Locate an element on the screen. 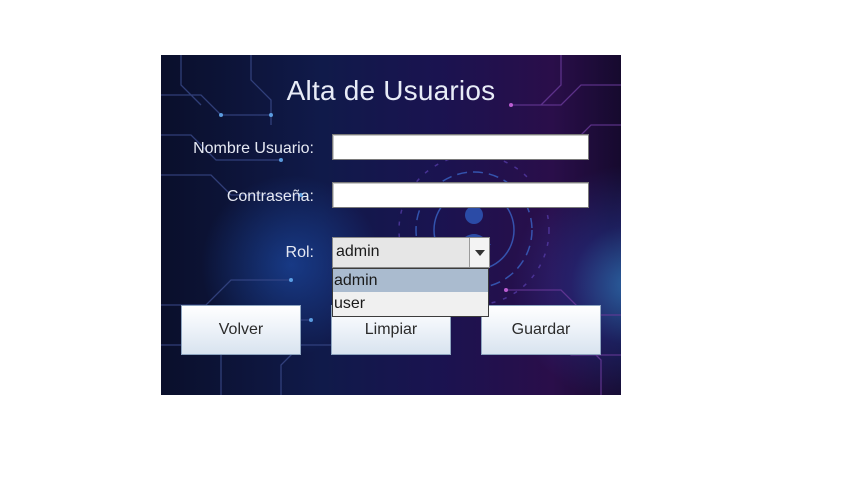  role-dropdown-list: admin user is located at coordinates (410, 292).